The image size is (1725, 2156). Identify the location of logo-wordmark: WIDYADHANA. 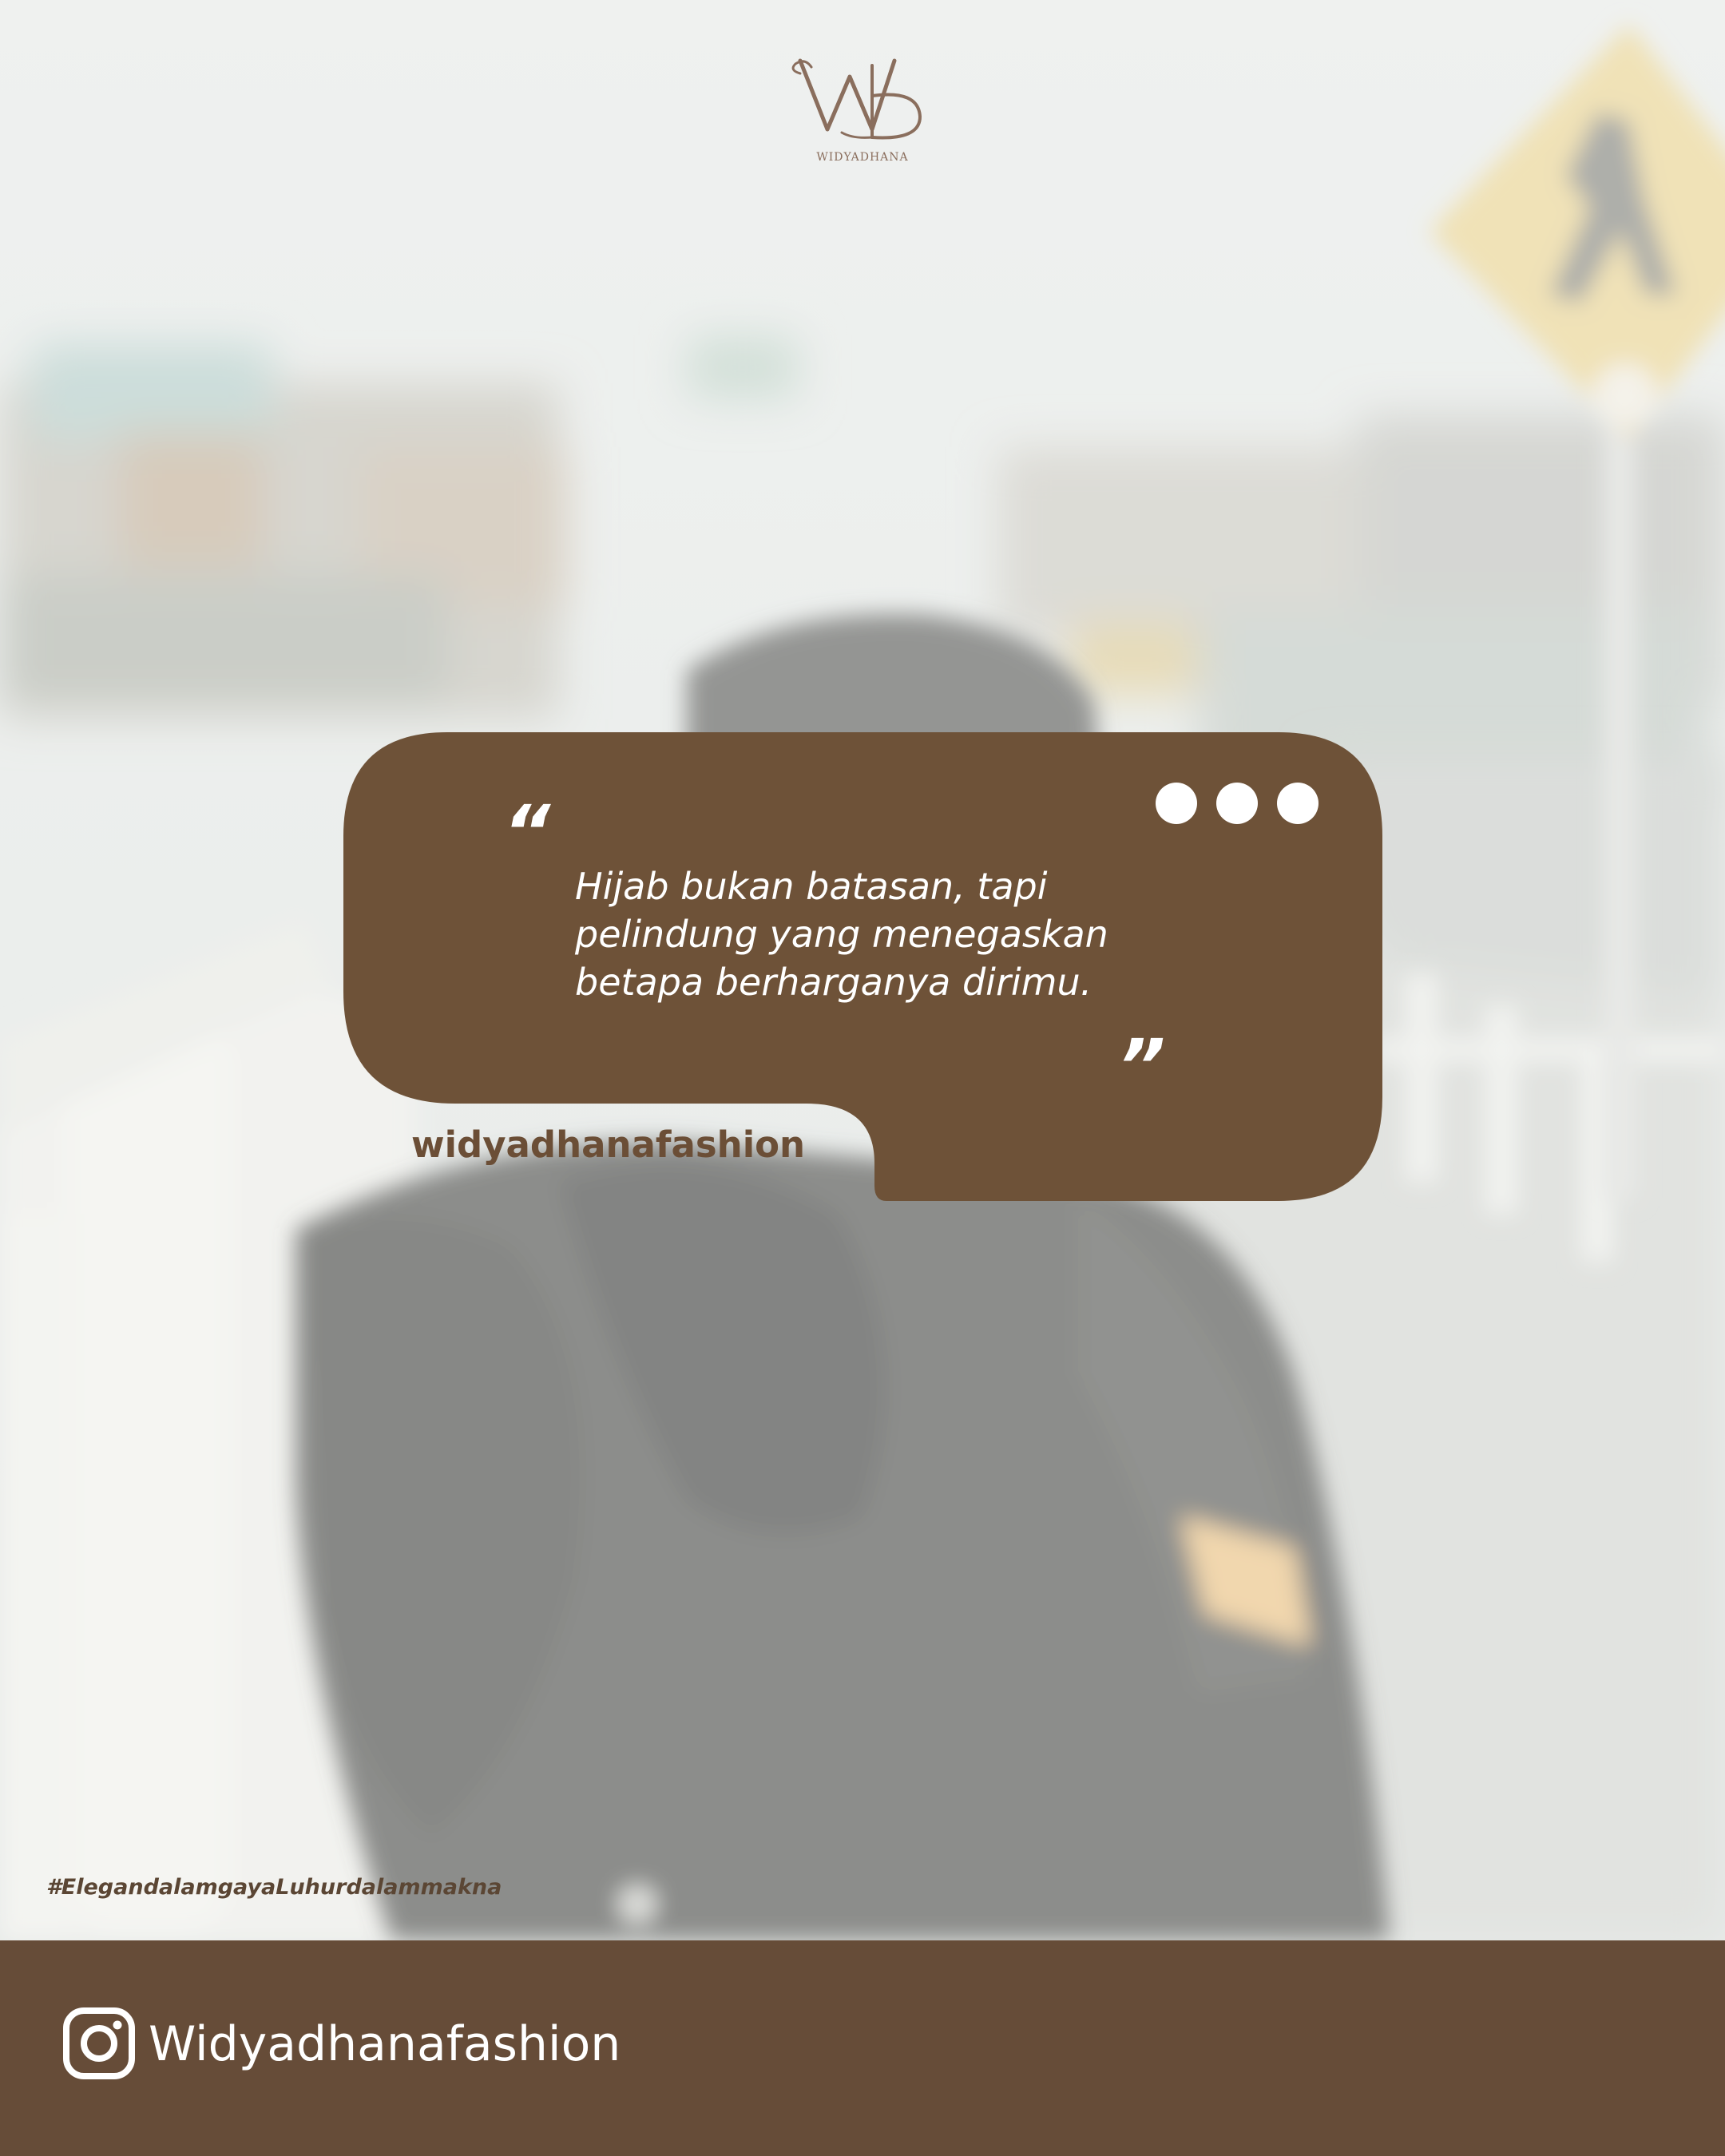
(862, 157).